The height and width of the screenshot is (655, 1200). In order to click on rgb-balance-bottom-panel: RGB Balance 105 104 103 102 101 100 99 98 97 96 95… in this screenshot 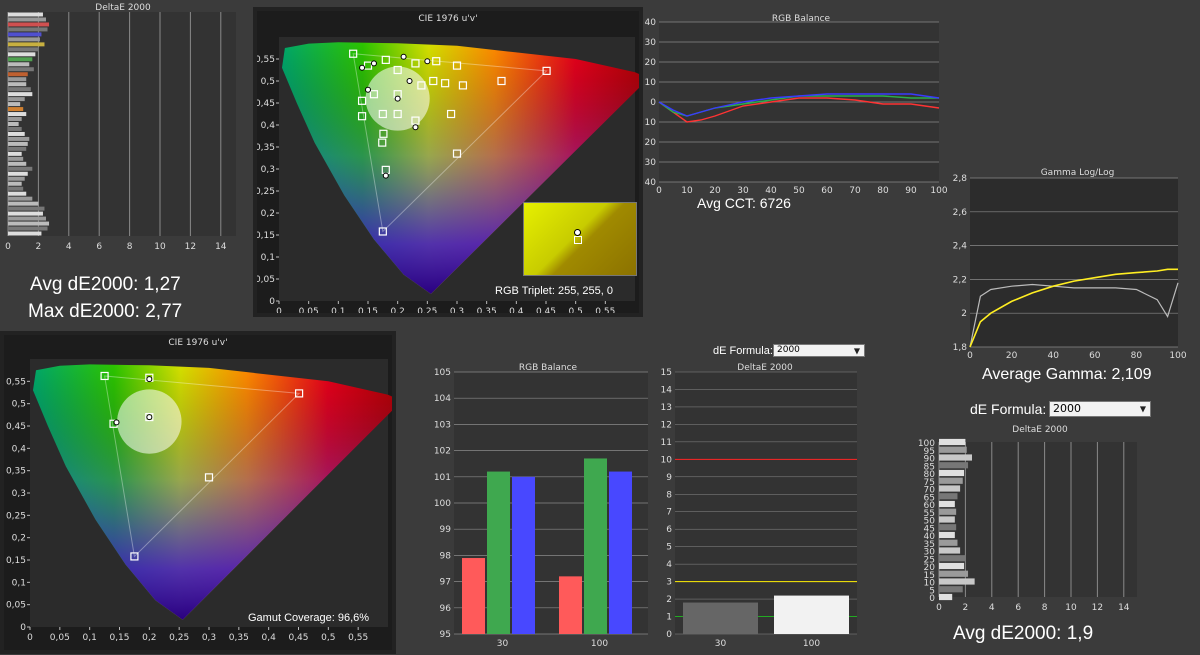, I will do `click(538, 507)`.